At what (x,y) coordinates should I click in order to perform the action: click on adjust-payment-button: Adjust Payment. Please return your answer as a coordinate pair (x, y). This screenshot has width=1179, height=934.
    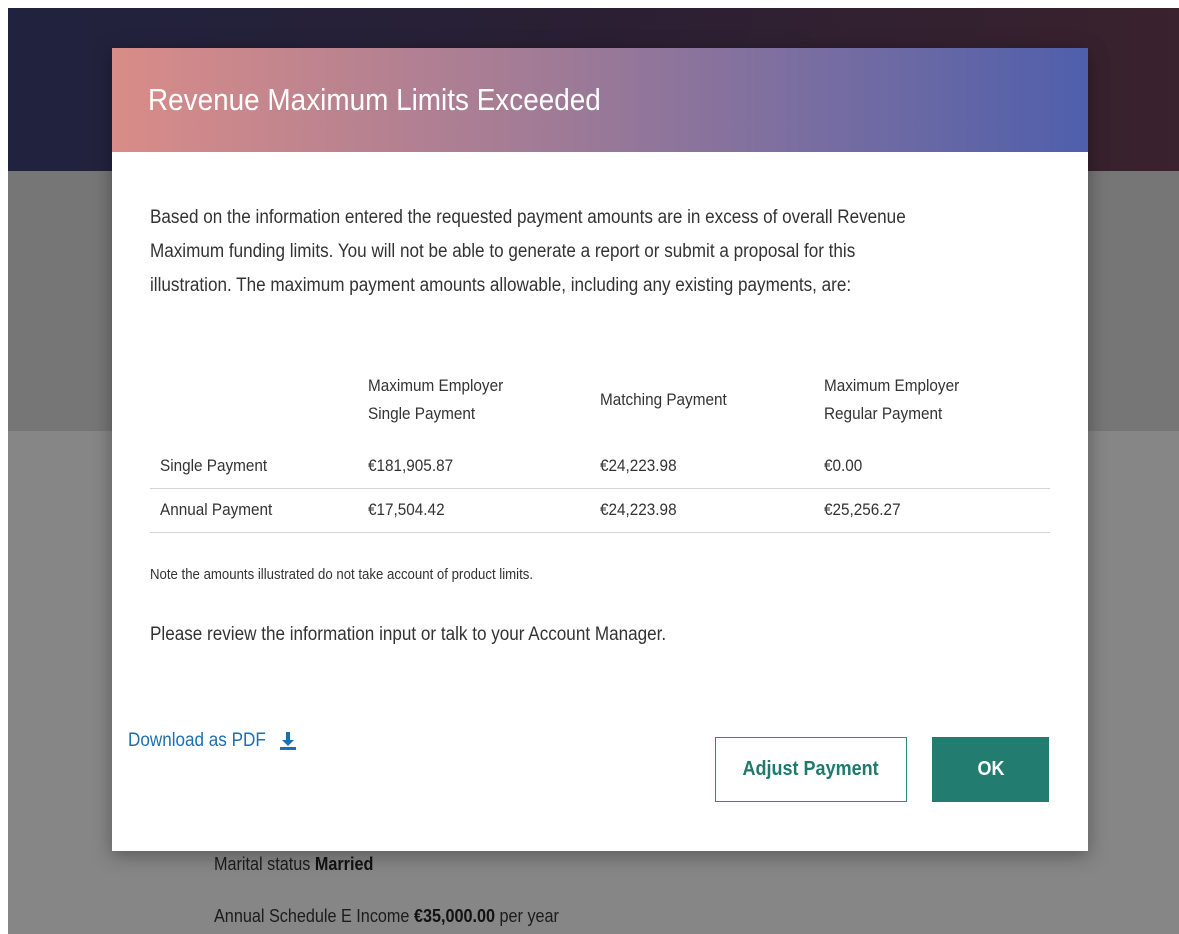
    Looking at the image, I should click on (811, 769).